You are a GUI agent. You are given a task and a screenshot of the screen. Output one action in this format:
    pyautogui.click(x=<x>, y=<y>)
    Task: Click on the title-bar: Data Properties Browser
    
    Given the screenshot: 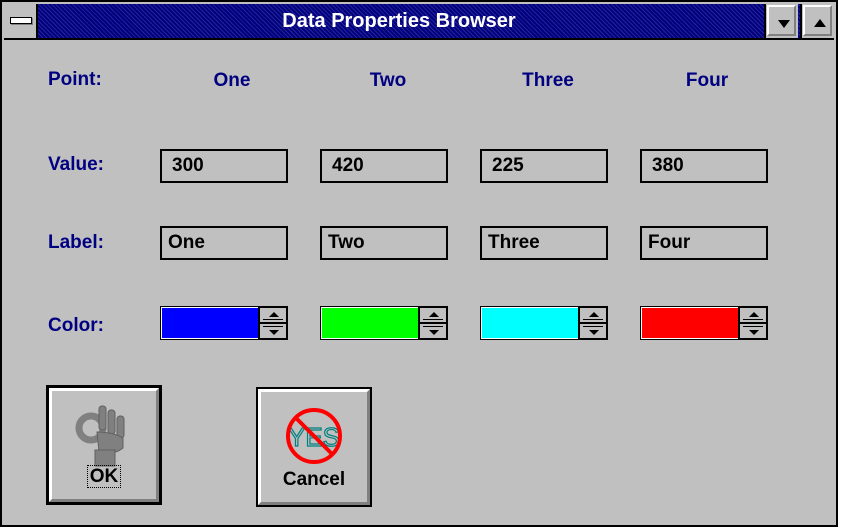 What is the action you would take?
    pyautogui.click(x=419, y=22)
    